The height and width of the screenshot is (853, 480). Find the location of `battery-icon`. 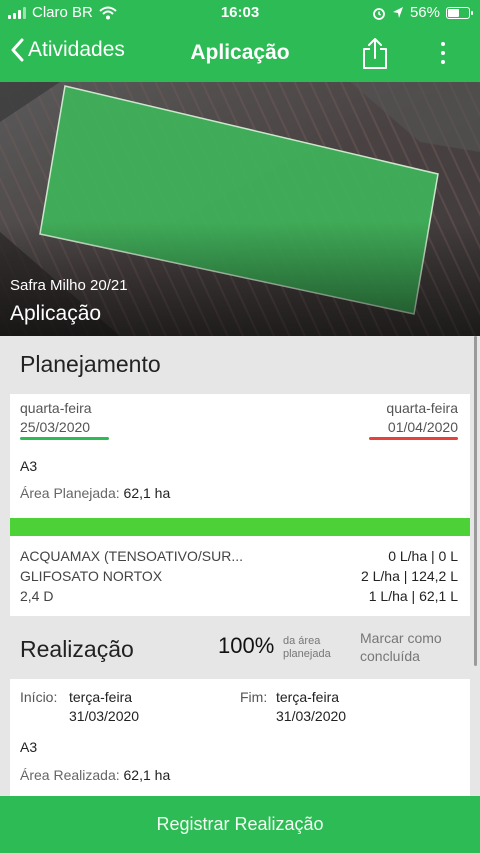

battery-icon is located at coordinates (459, 12).